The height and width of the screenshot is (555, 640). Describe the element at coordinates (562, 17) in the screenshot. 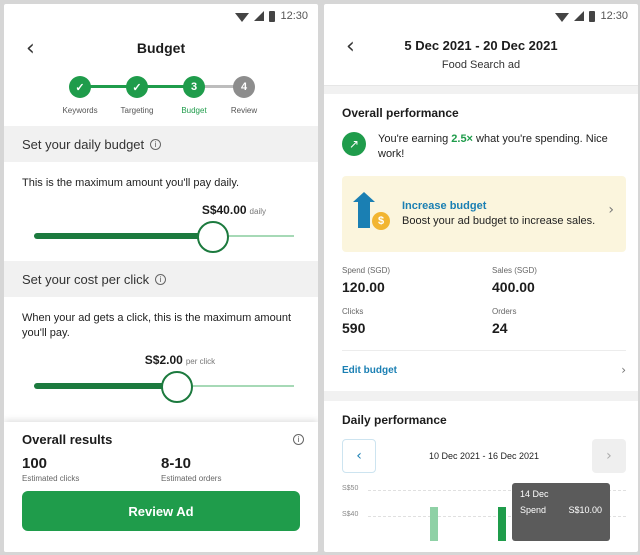

I see `wifi-icon` at that location.